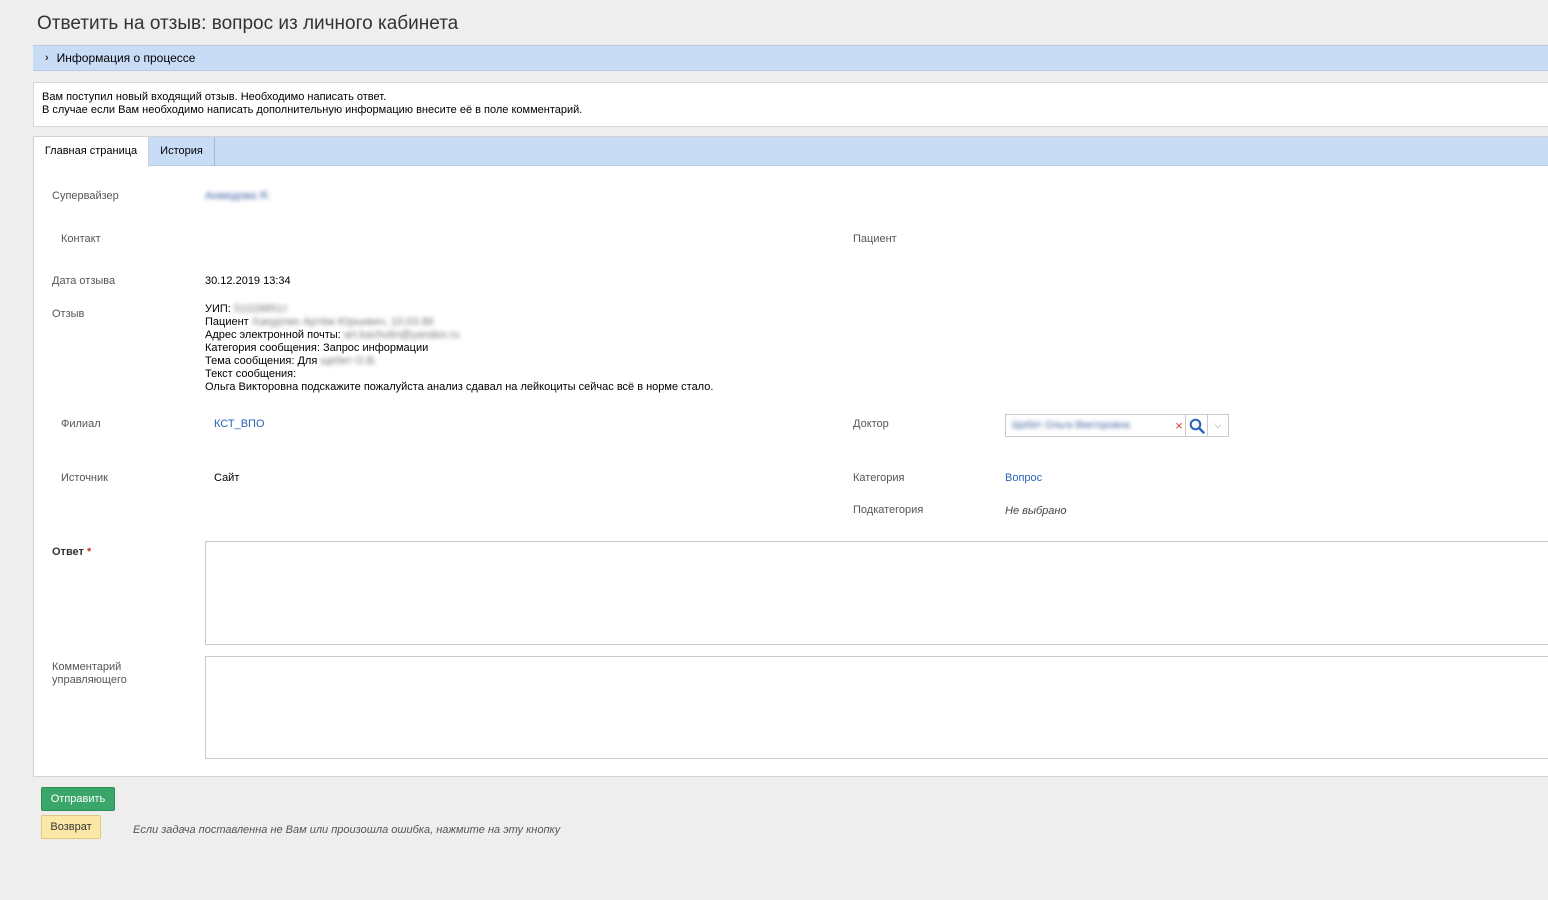 The width and height of the screenshot is (1548, 900). Describe the element at coordinates (1217, 425) in the screenshot. I see `chevron-down-icon: ⌵` at that location.